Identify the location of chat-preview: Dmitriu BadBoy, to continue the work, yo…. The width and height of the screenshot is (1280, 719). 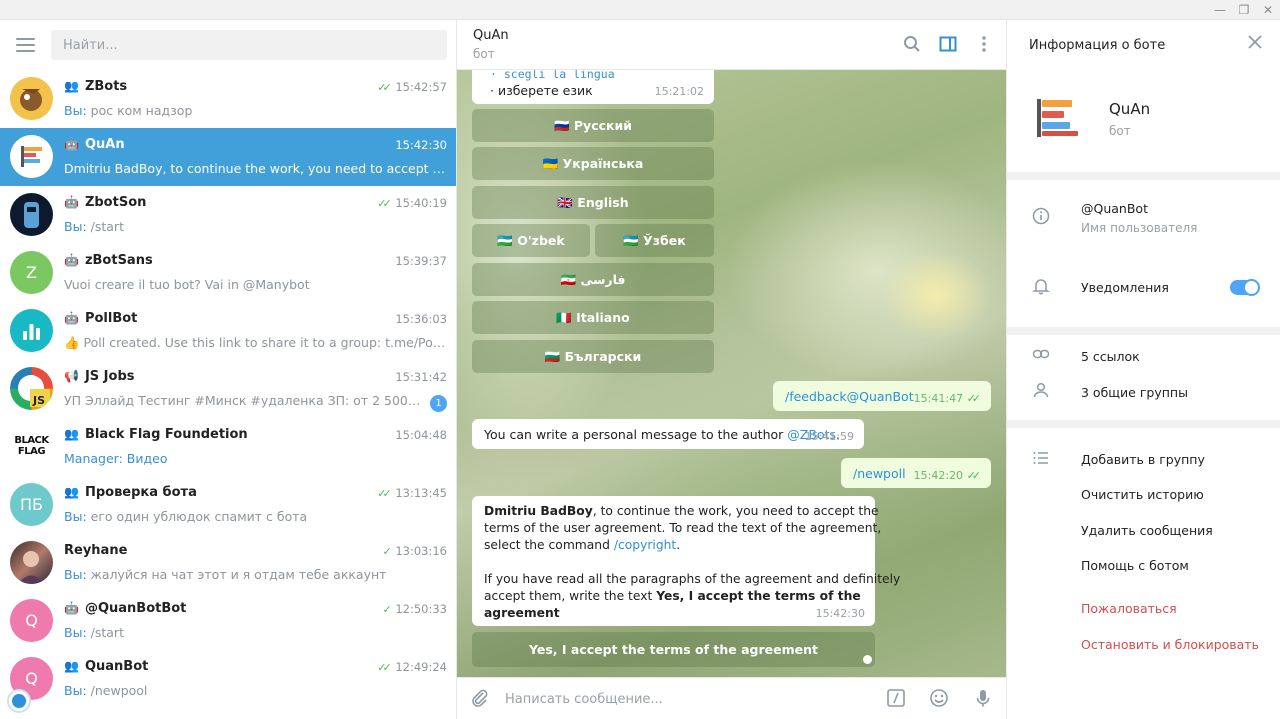
(256, 168).